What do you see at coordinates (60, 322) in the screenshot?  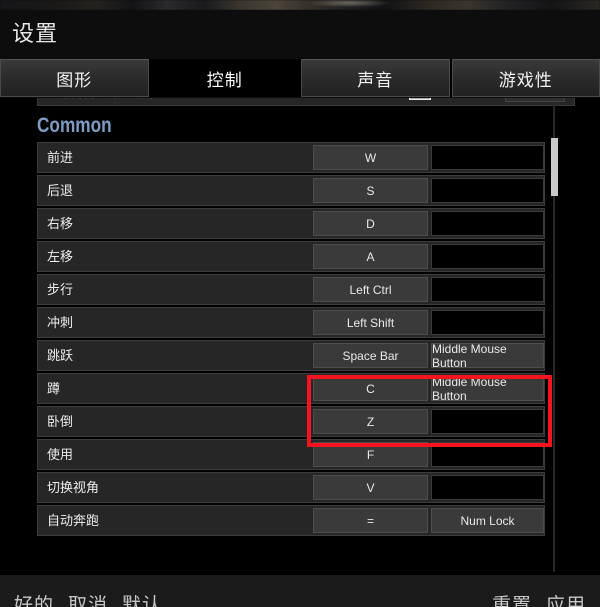 I see `binding-action-label: 冲刺` at bounding box center [60, 322].